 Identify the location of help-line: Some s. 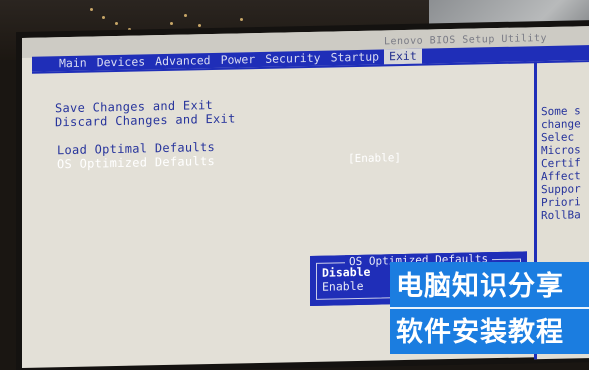
(561, 111).